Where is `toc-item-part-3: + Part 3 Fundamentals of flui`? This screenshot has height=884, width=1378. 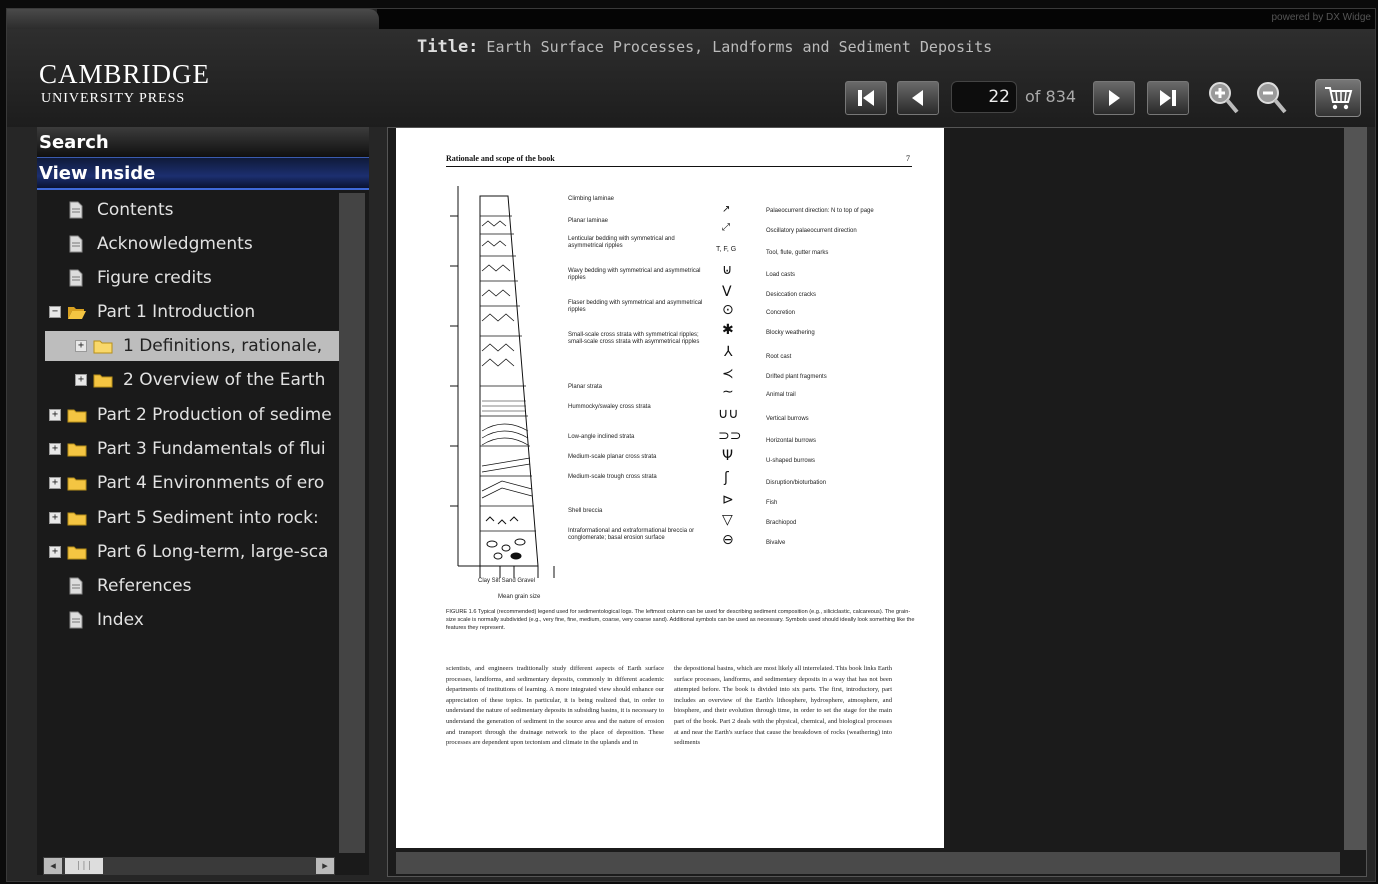
toc-item-part-3: + Part 3 Fundamentals of flui is located at coordinates (187, 449).